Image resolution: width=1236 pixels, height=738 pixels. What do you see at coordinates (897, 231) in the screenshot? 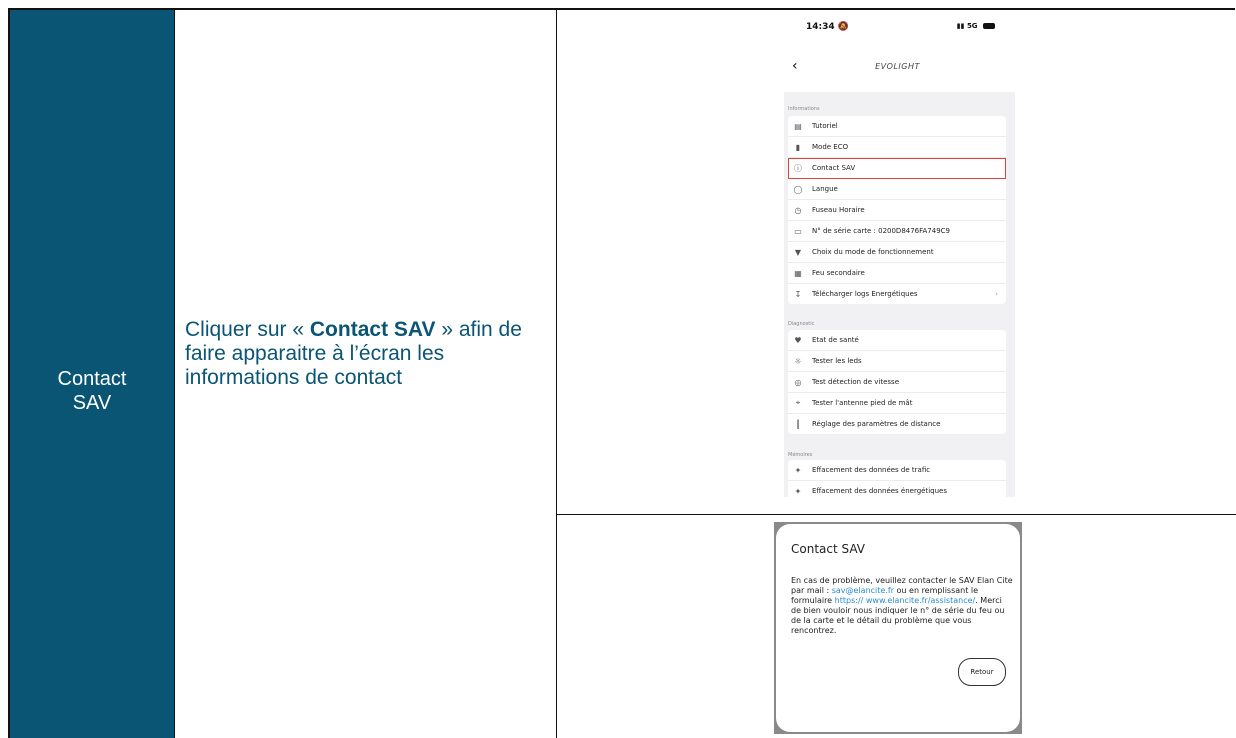
I see `list-item: ▭ N° de série carte : 0200D8476FA749C9` at bounding box center [897, 231].